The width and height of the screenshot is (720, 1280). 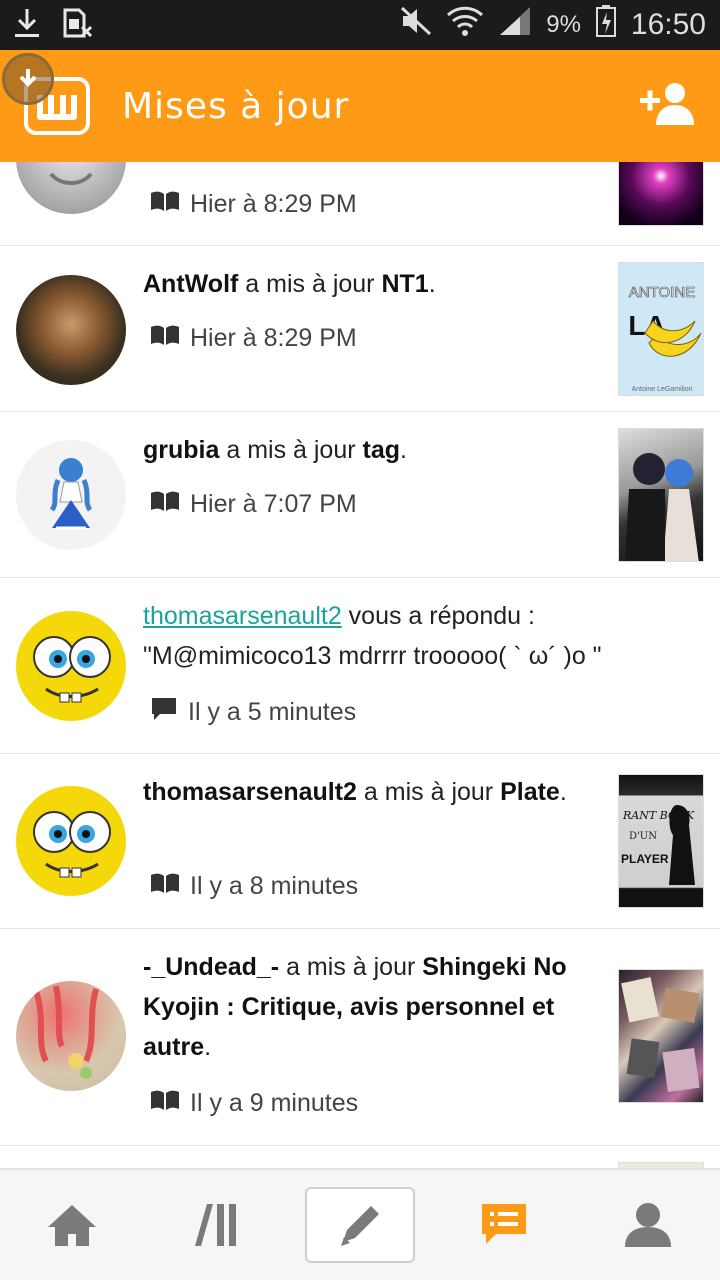 What do you see at coordinates (404, 284) in the screenshot?
I see `story-link: NT1` at bounding box center [404, 284].